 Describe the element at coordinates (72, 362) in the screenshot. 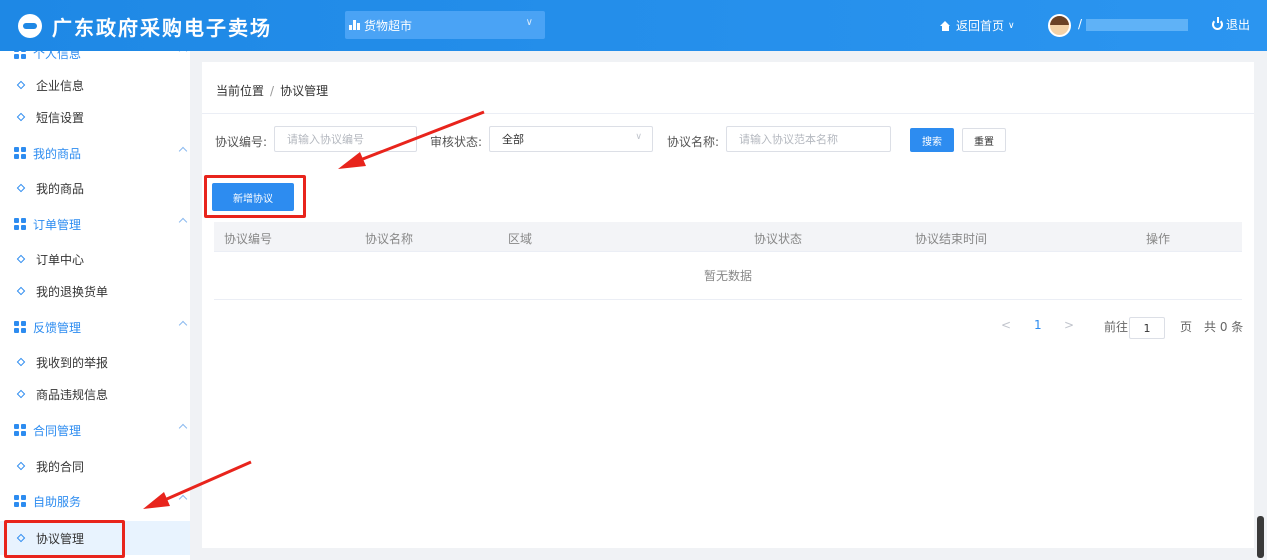

I see `sidebar-item-label: 我收到的举报` at that location.